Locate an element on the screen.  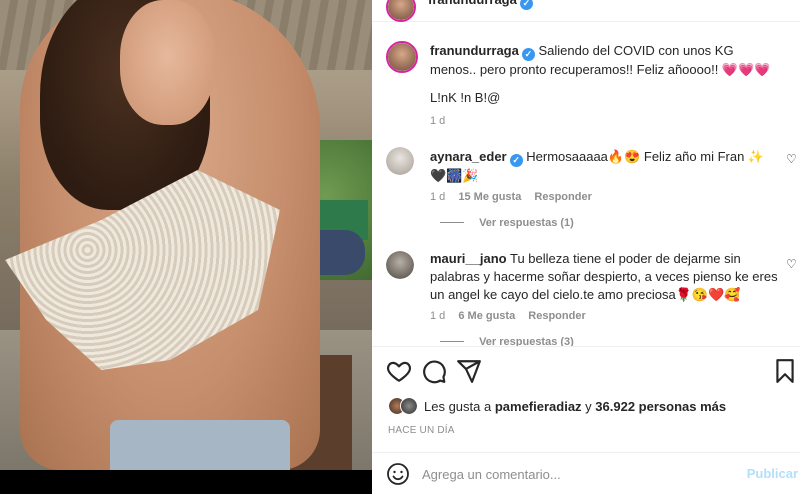
liker-avatar is located at coordinates (409, 406).